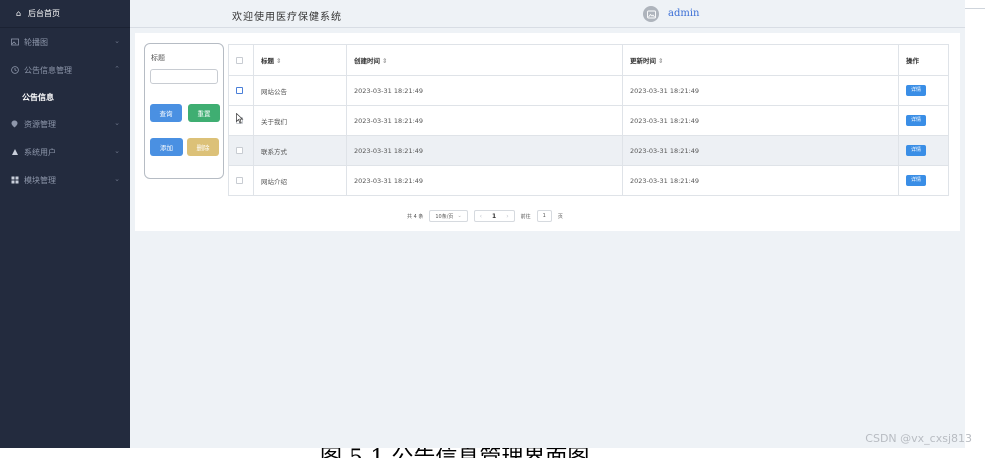 This screenshot has width=985, height=458. Describe the element at coordinates (454, 453) in the screenshot. I see `figure-caption: 图 5-1 公告信息管理界面图` at that location.